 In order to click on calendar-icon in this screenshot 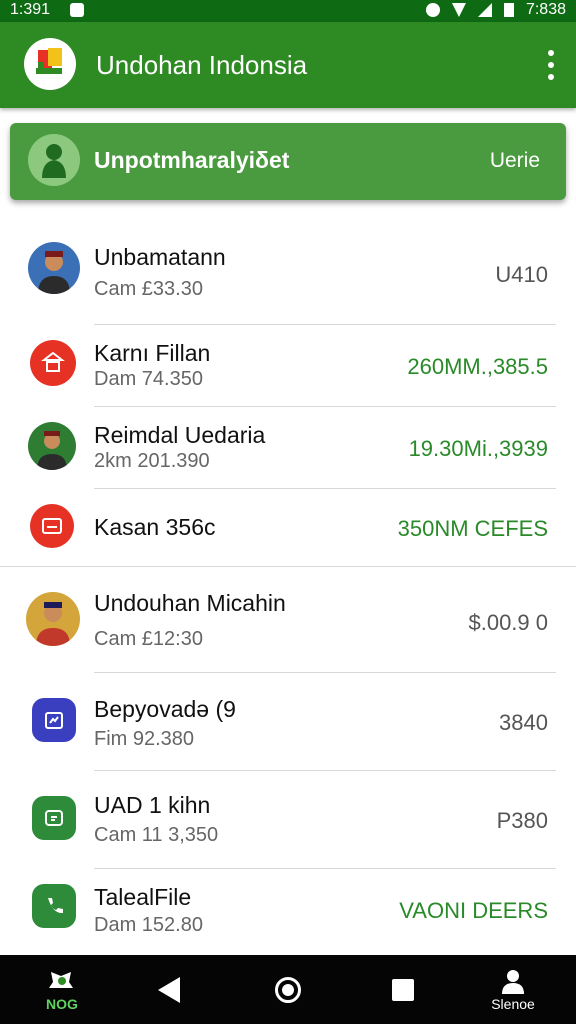, I will do `click(54, 720)`.